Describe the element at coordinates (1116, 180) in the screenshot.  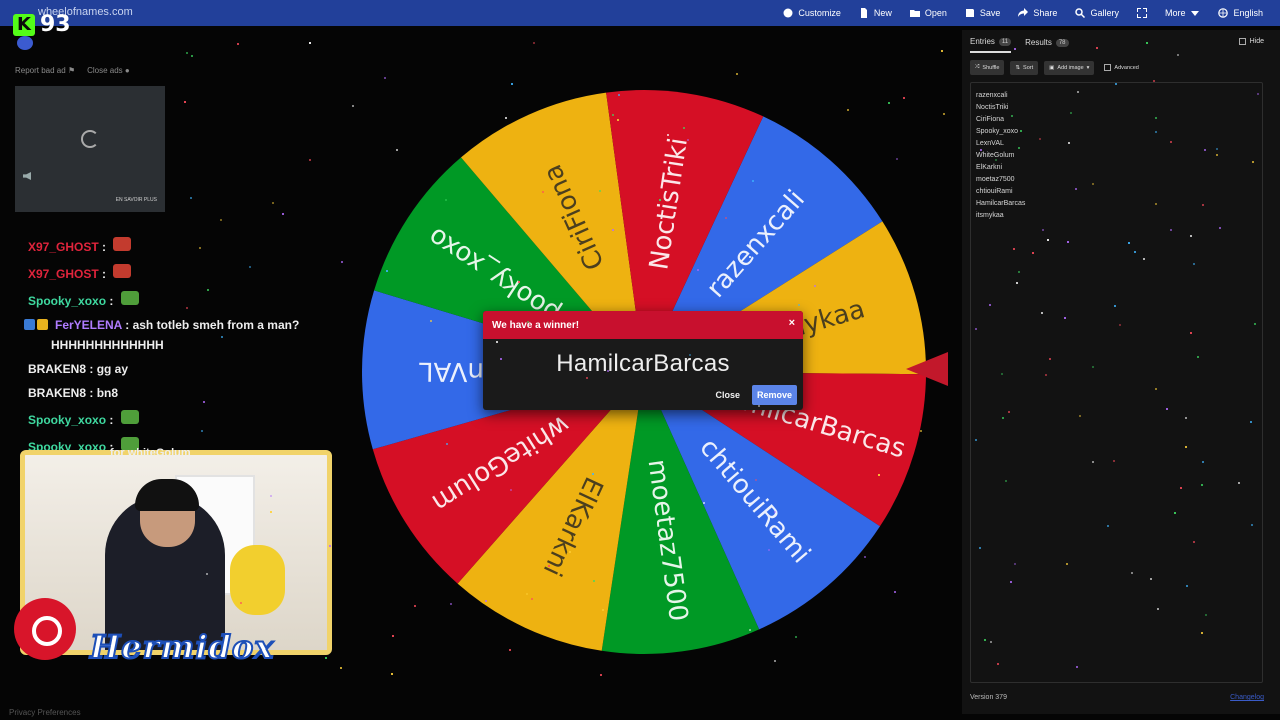
I see `entry-item: moetaz7500` at that location.